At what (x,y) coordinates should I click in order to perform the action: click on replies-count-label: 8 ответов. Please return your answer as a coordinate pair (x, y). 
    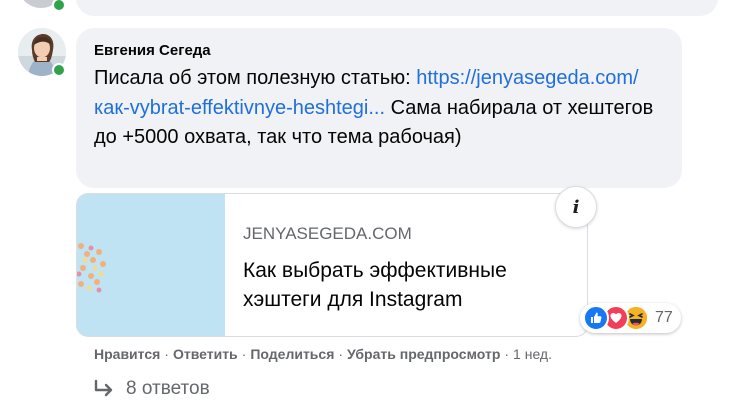
    Looking at the image, I should click on (168, 388).